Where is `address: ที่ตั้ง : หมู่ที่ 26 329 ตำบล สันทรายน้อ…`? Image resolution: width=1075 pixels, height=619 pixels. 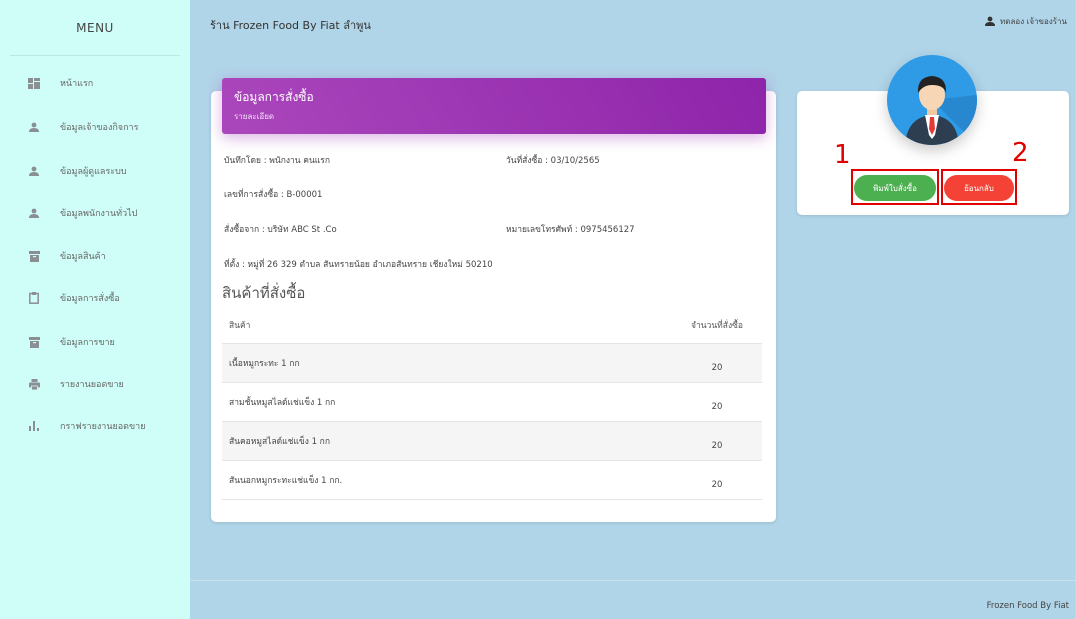
address: ที่ตั้ง : หมู่ที่ 26 329 ตำบล สันทรายน้อ… is located at coordinates (358, 265).